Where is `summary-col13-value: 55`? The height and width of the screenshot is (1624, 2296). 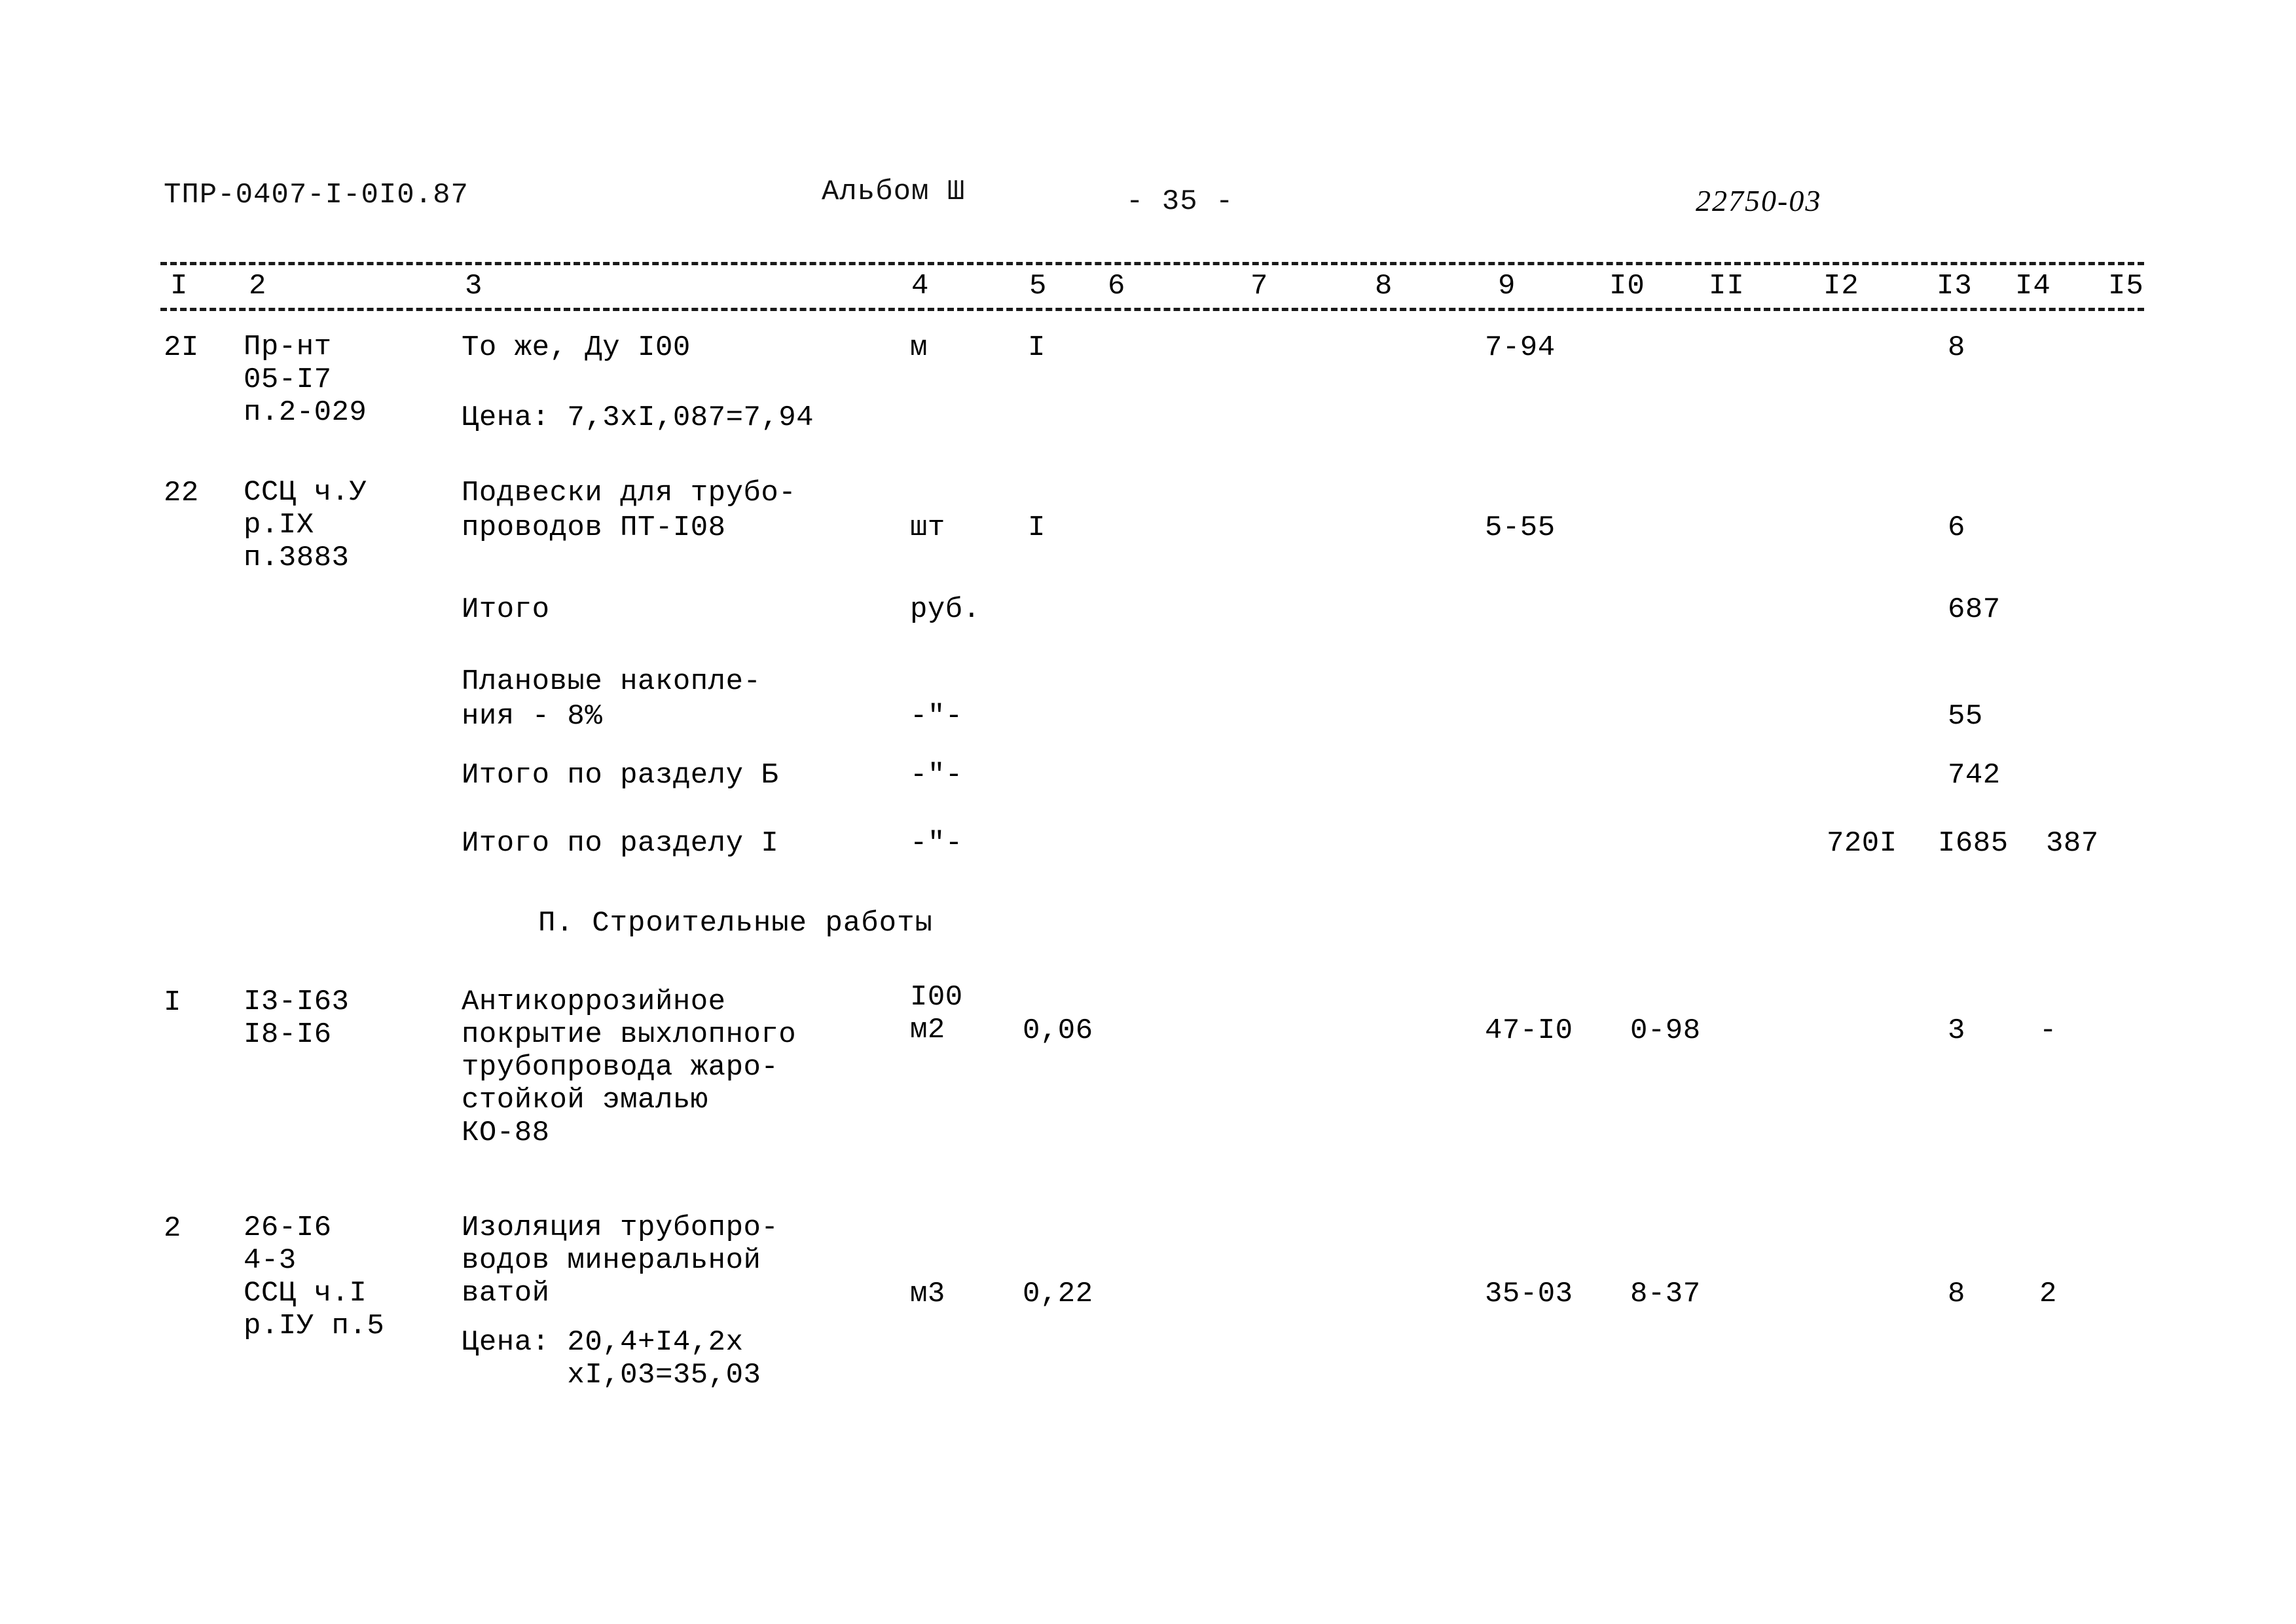 summary-col13-value: 55 is located at coordinates (1965, 716).